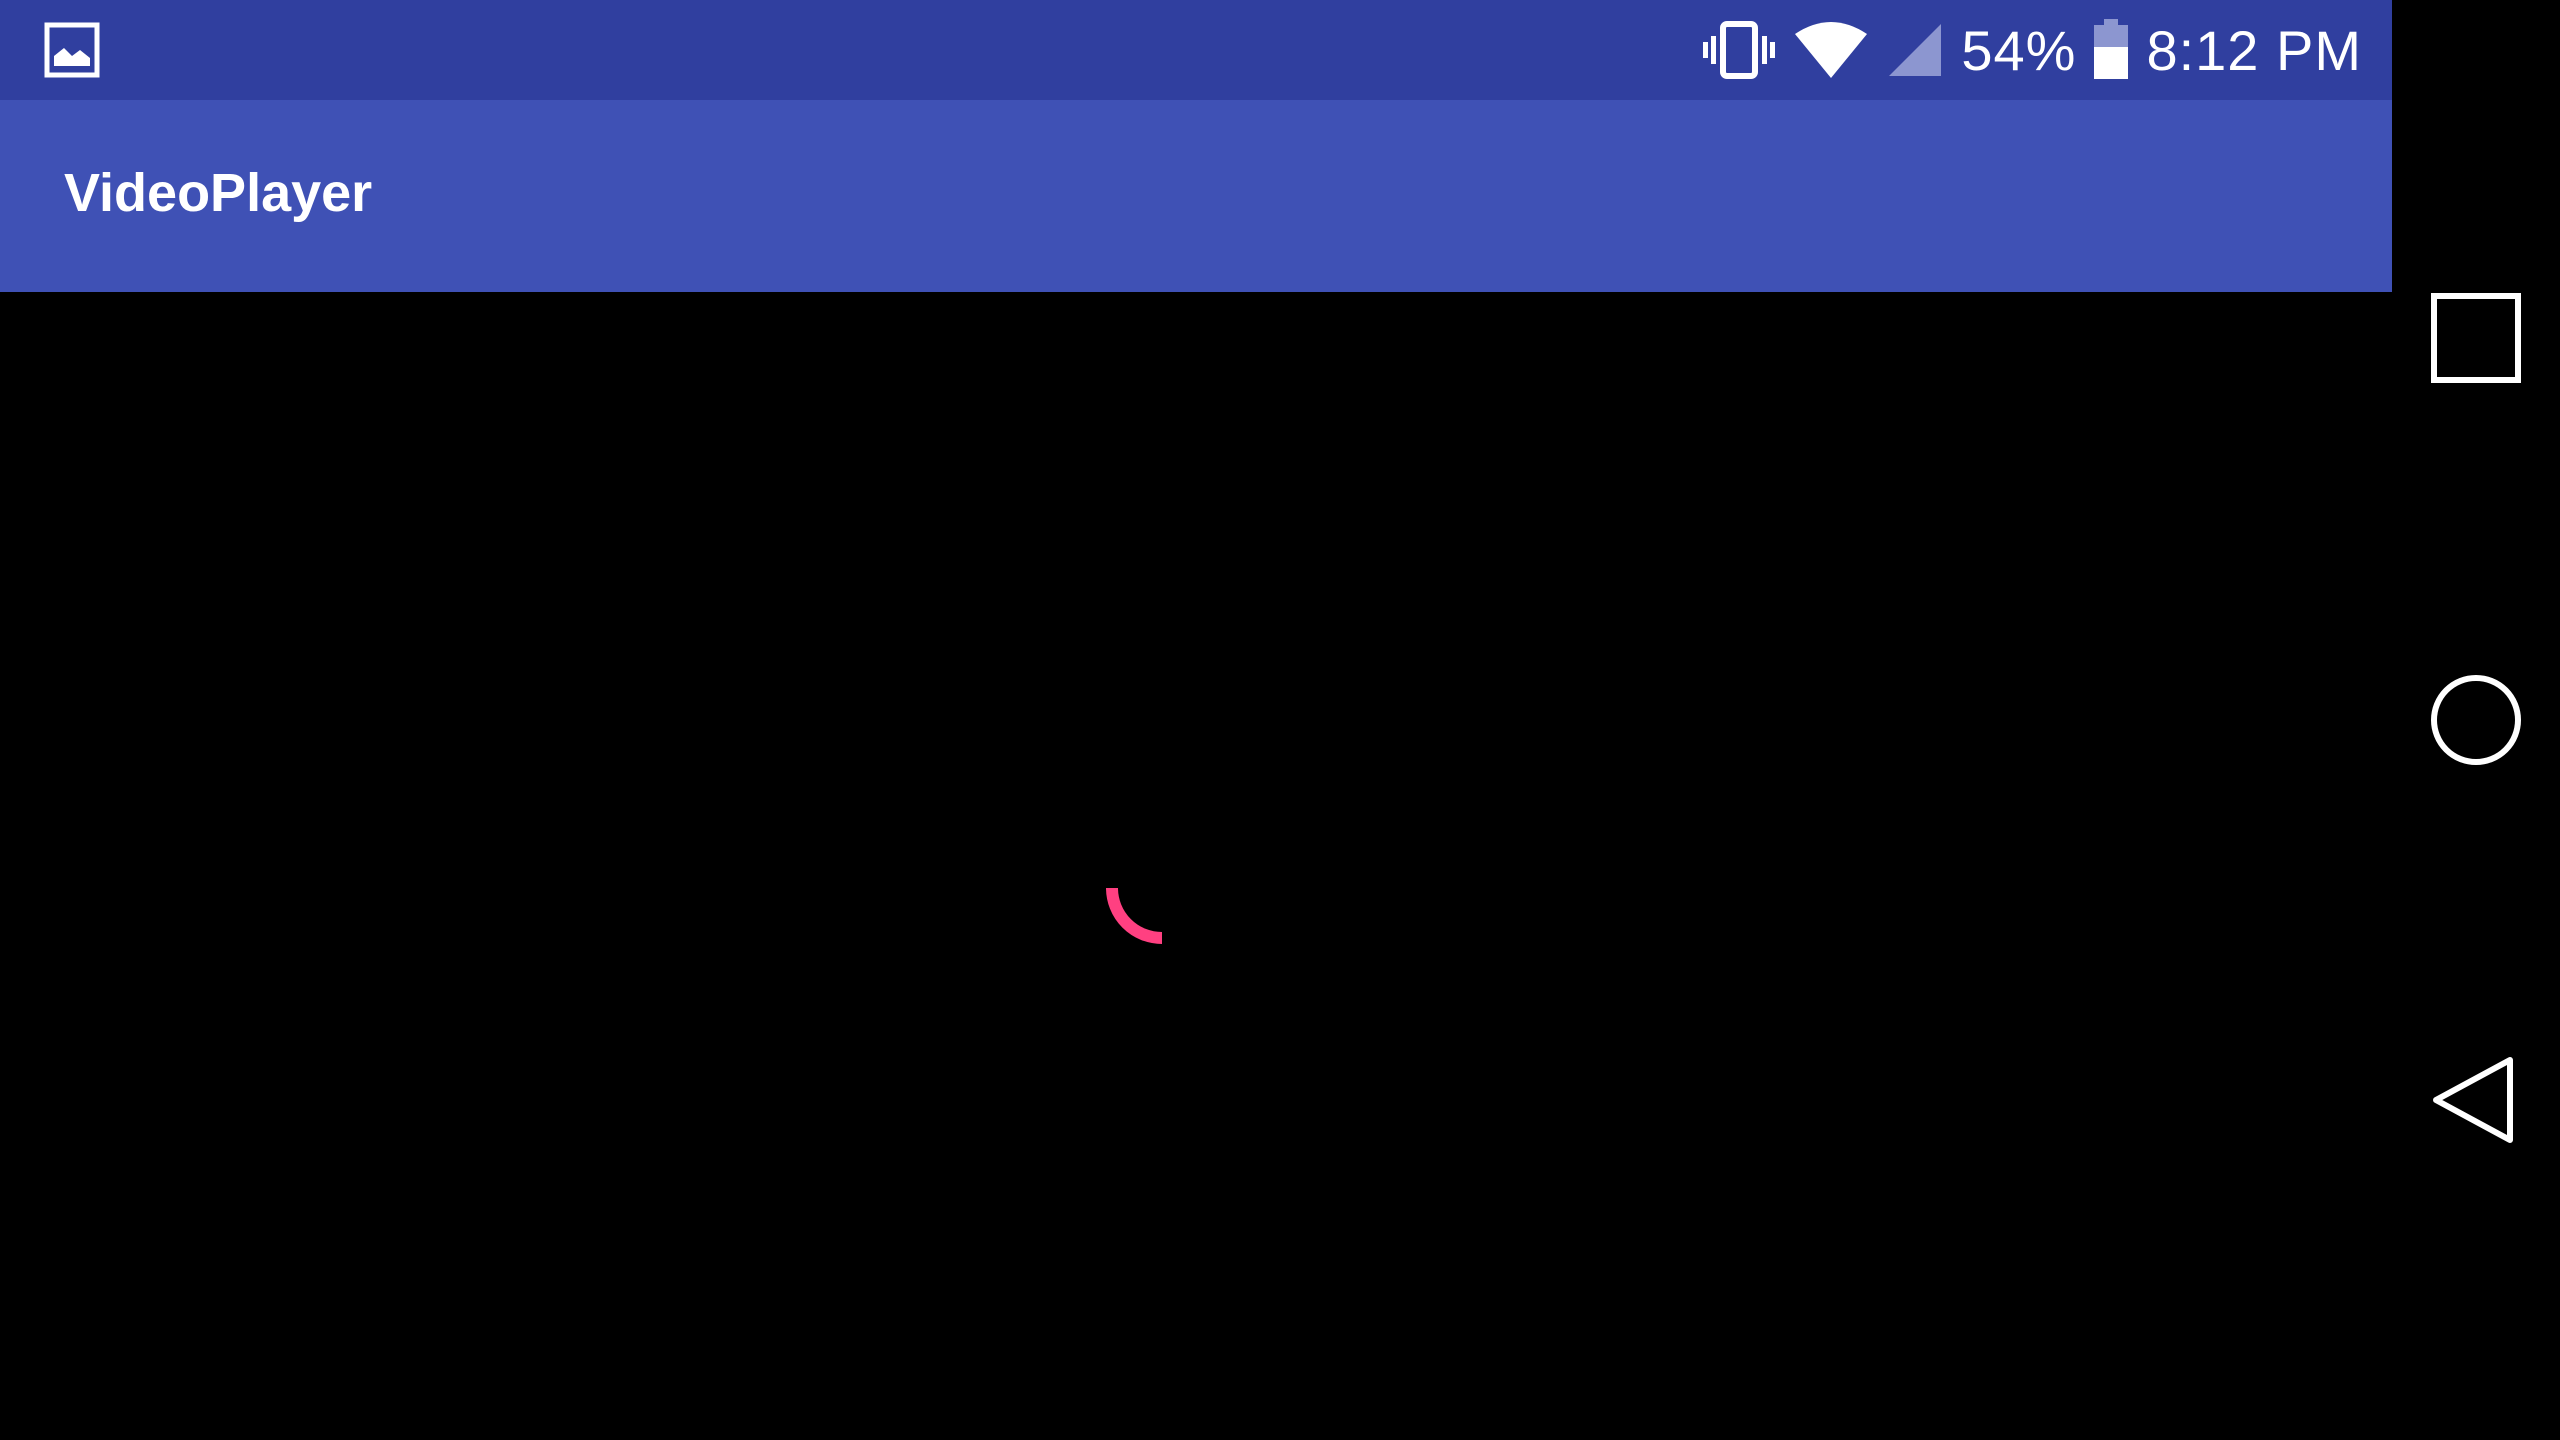 The width and height of the screenshot is (2560, 1440). What do you see at coordinates (1162, 908) in the screenshot?
I see `spinner-icon` at bounding box center [1162, 908].